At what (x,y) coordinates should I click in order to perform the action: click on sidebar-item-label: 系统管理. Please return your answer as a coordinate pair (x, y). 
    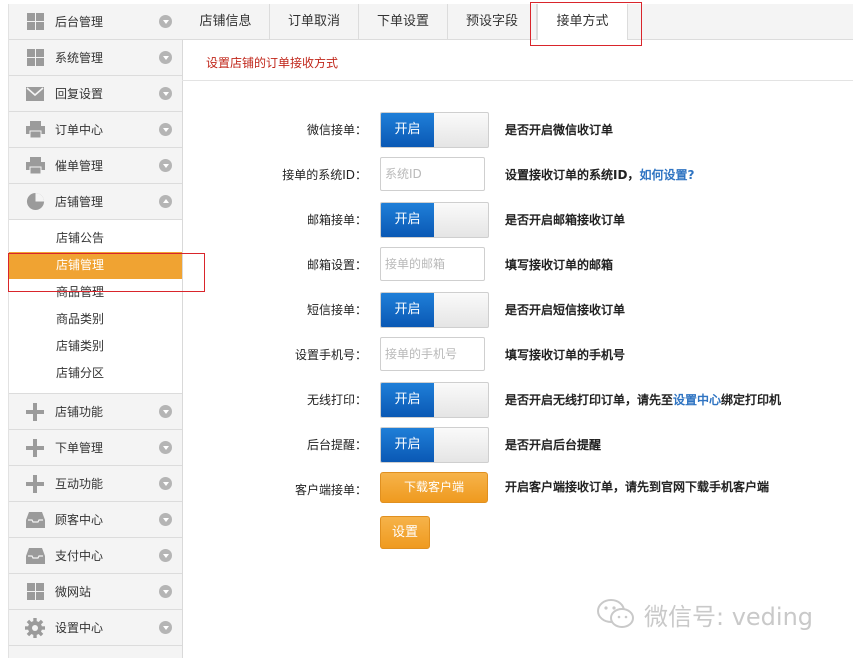
    Looking at the image, I should click on (79, 58).